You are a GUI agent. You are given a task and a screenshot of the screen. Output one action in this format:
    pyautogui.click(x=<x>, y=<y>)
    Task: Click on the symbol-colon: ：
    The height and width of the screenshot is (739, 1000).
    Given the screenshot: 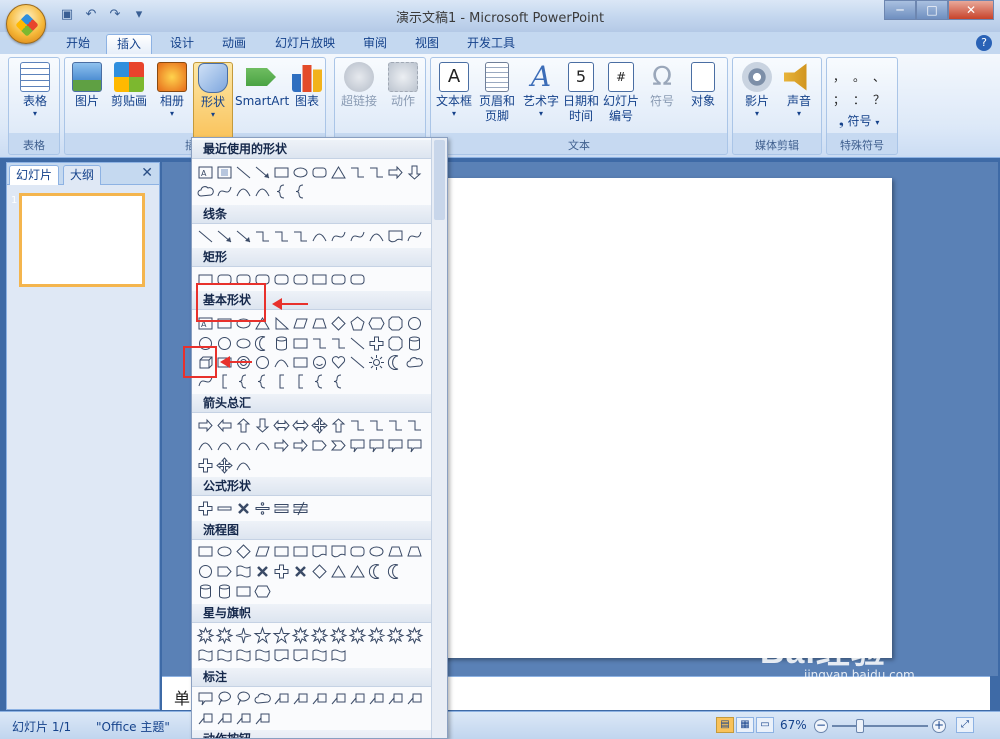 What is the action you would take?
    pyautogui.click(x=863, y=99)
    